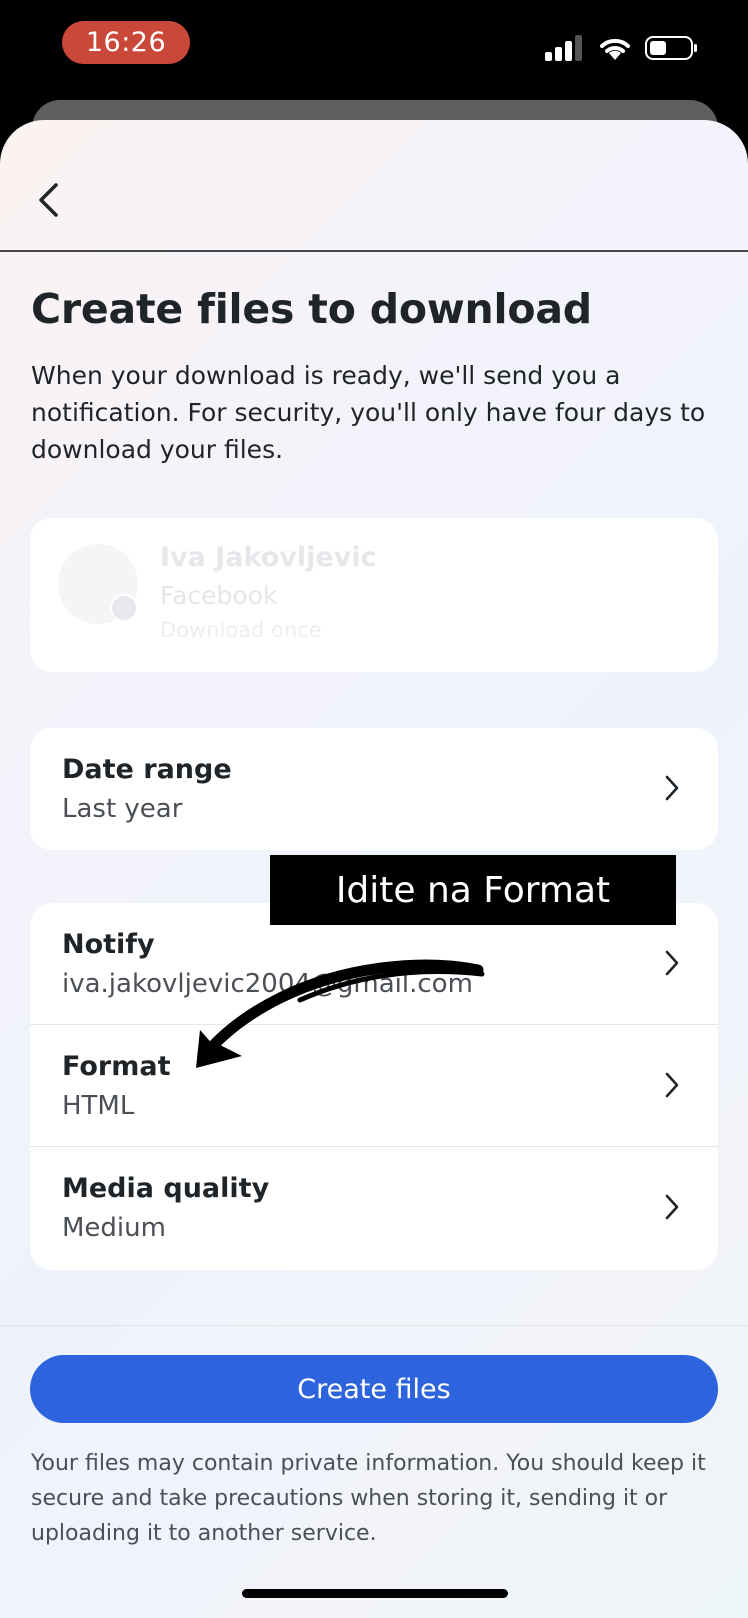 This screenshot has width=748, height=1618. I want to click on status-time: 16:26, so click(126, 42).